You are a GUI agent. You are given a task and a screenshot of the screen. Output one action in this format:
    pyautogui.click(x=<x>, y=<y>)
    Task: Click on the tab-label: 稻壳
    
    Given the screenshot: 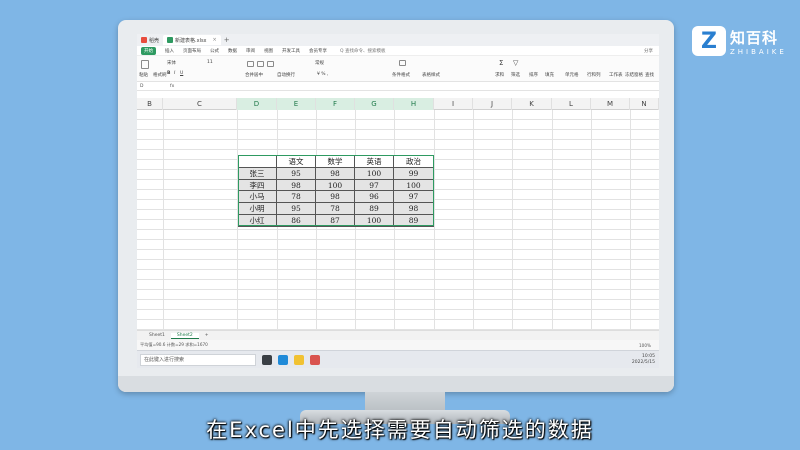 What is the action you would take?
    pyautogui.click(x=154, y=40)
    